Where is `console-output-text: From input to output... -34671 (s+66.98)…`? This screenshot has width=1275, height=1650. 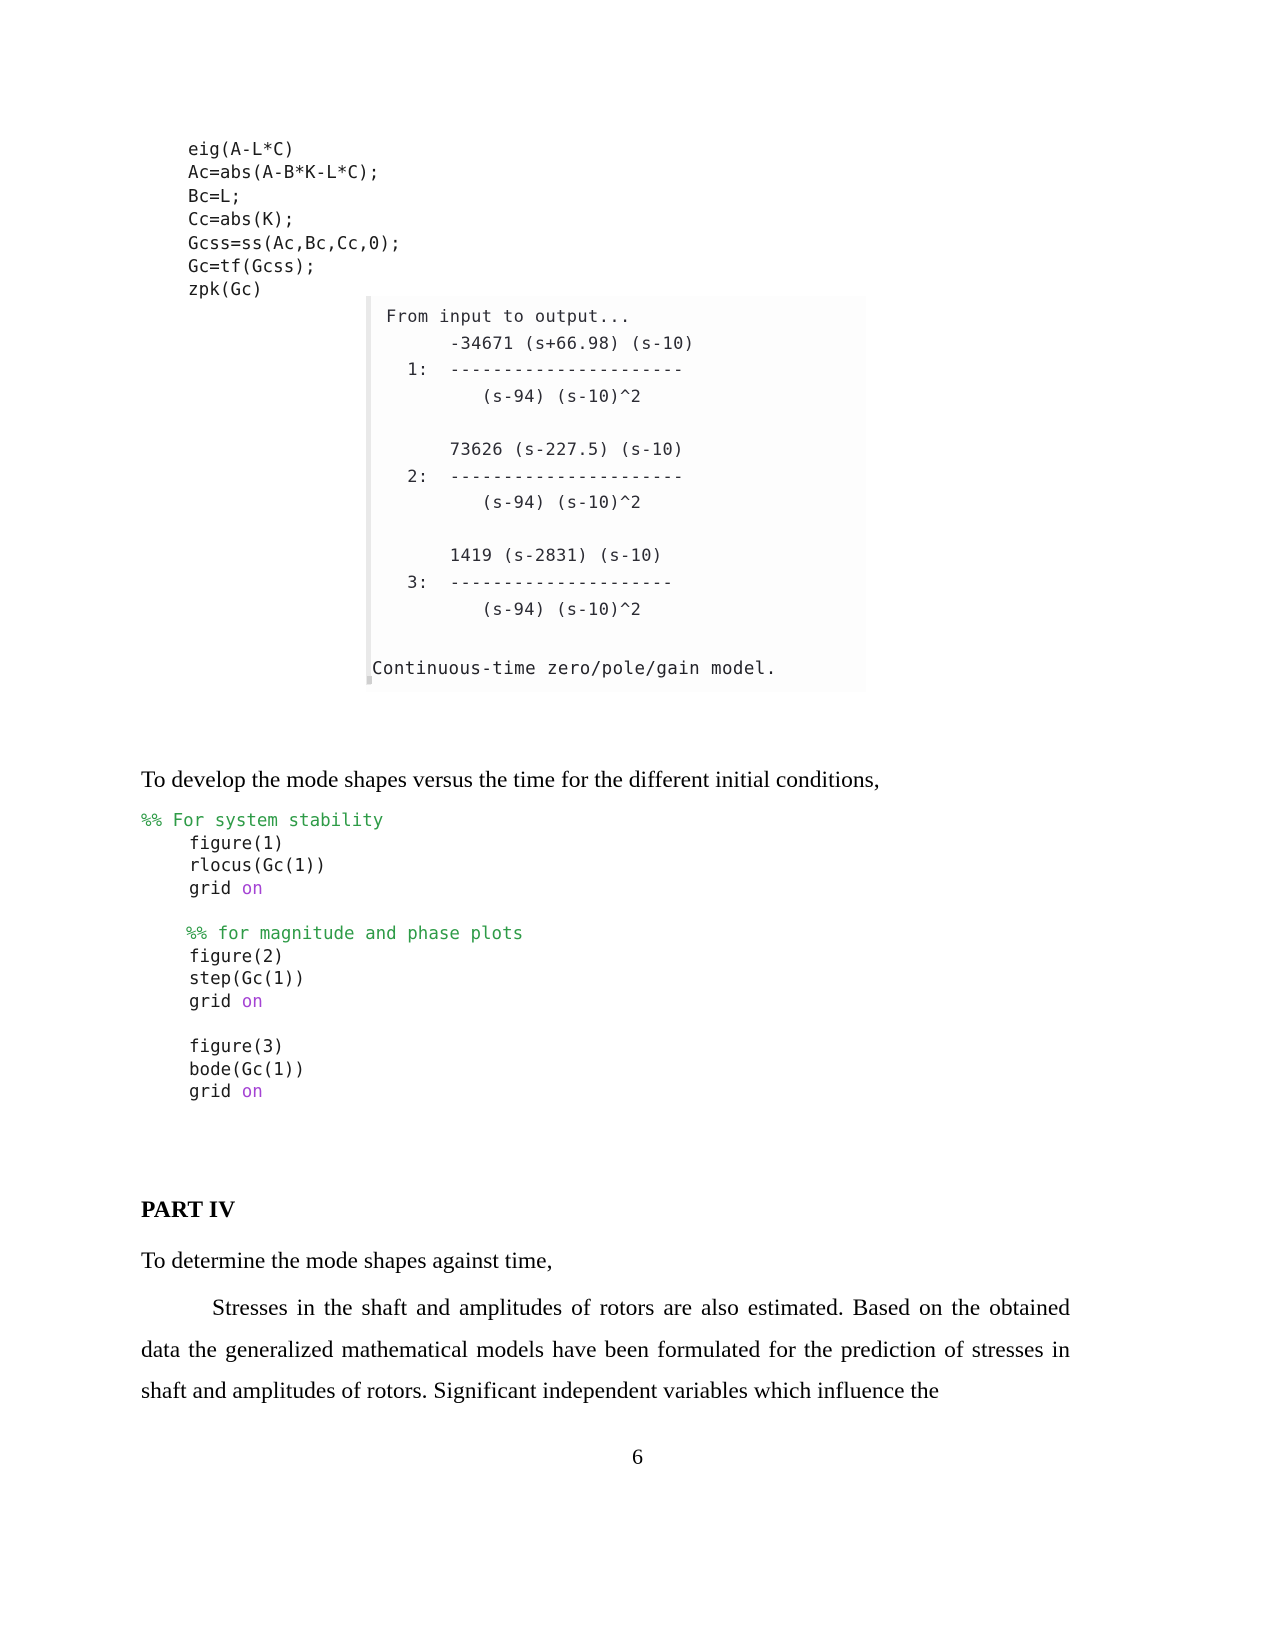 console-output-text: From input to output... -34671 (s+66.98)… is located at coordinates (540, 463).